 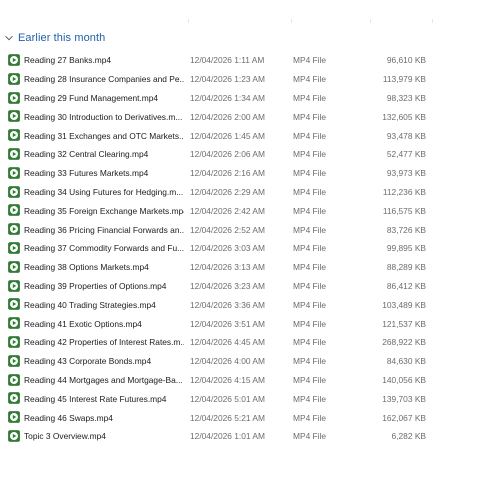 What do you see at coordinates (104, 210) in the screenshot?
I see `file-name: Reading 35 Foreign Exchange Markets.mp4` at bounding box center [104, 210].